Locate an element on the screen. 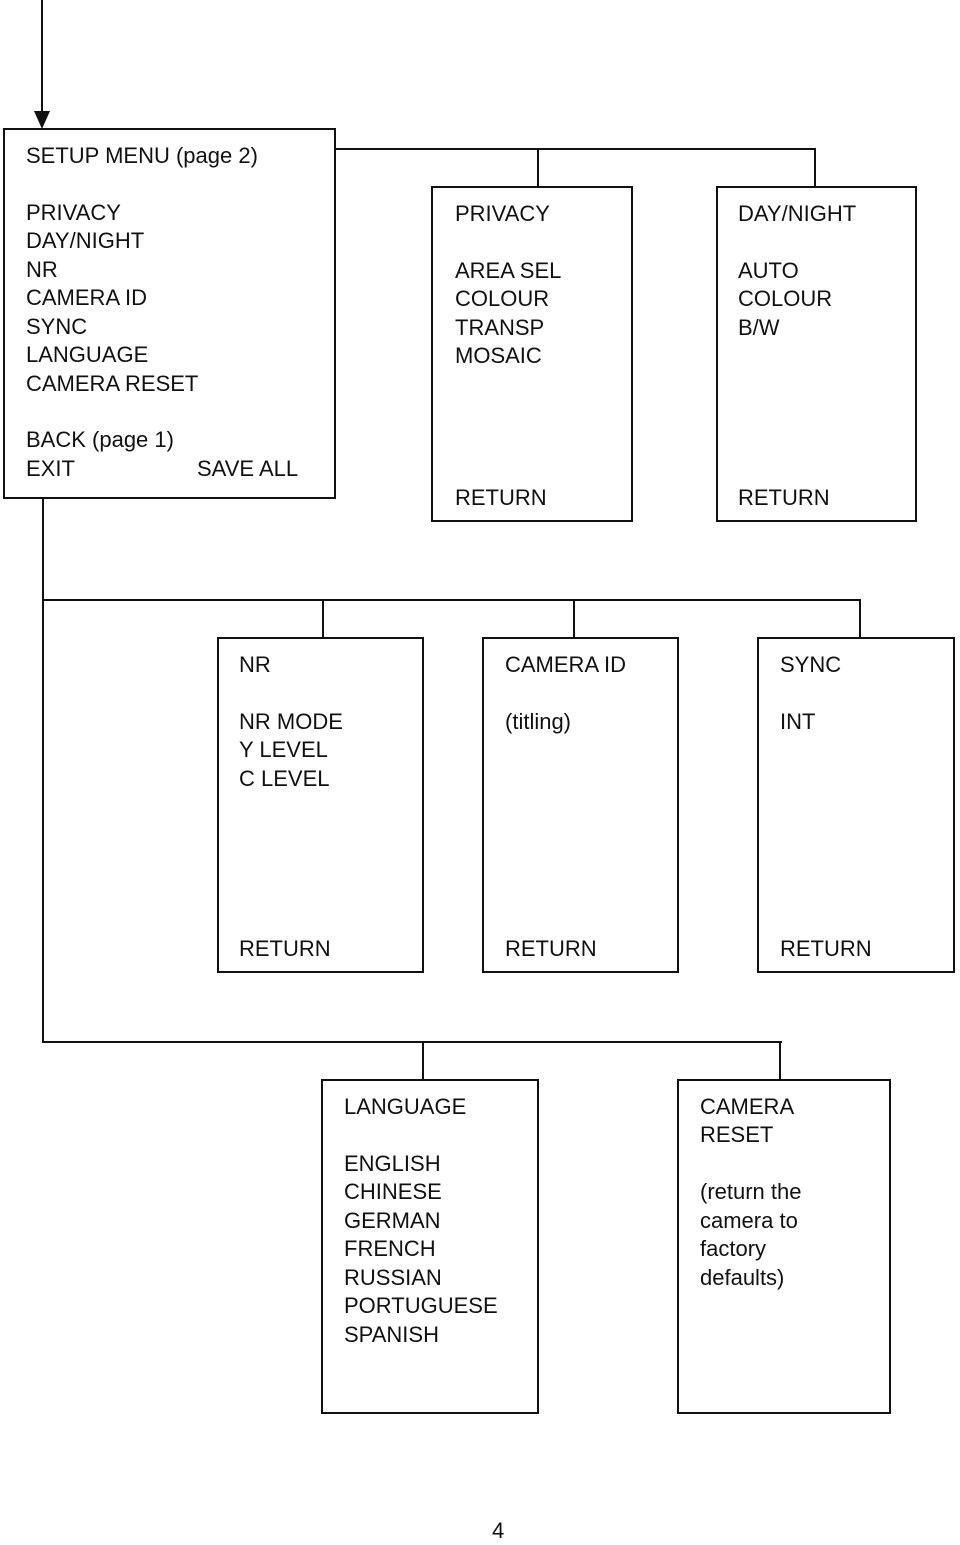 This screenshot has width=960, height=1545. camera-reset-desc: (return the is located at coordinates (751, 1191).